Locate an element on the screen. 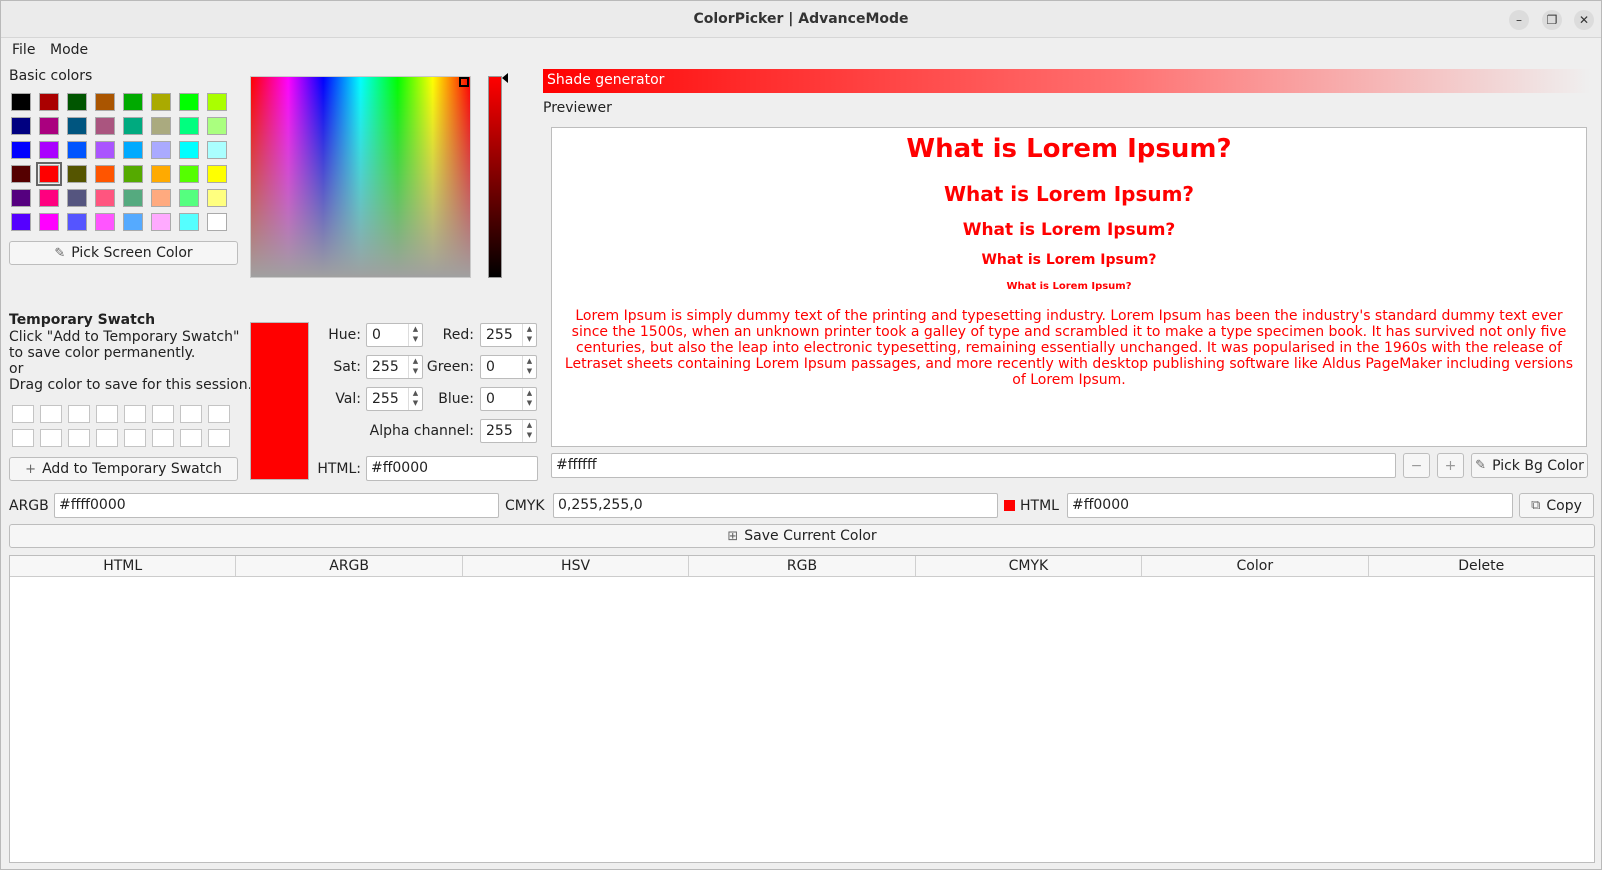 The height and width of the screenshot is (870, 1602). blue-spinbox: 0 ▲ ▼ is located at coordinates (508, 399).